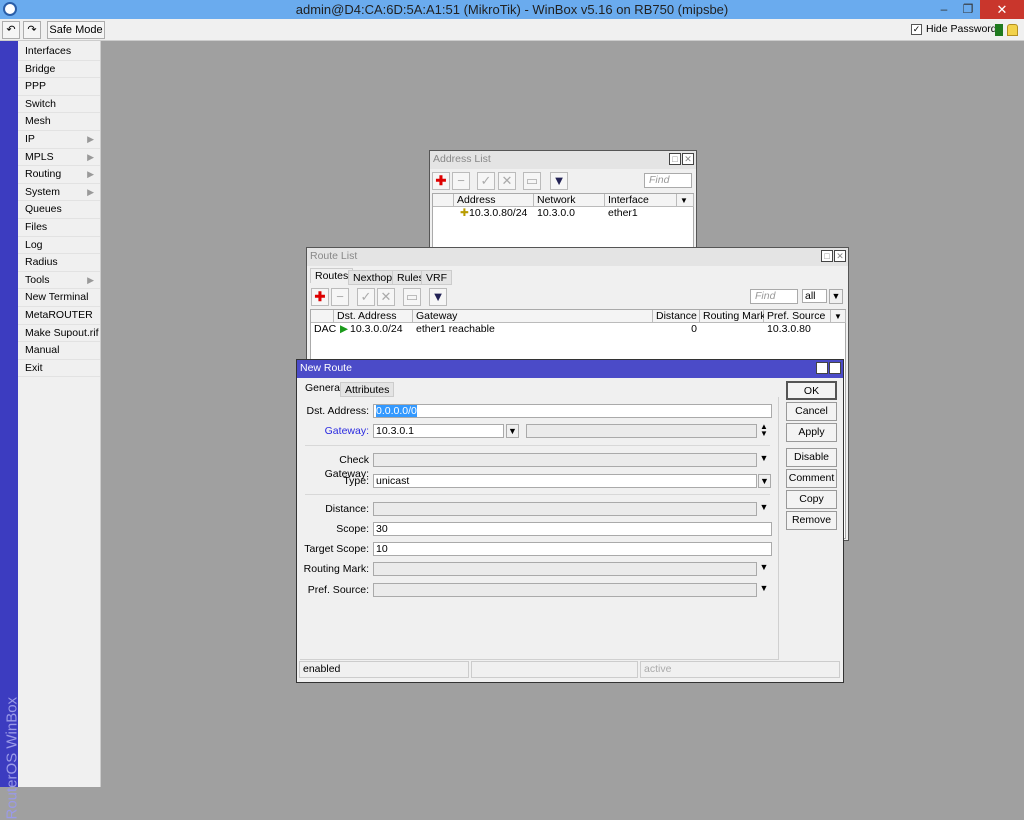  I want to click on flags-cell: DAC, so click(325, 329).